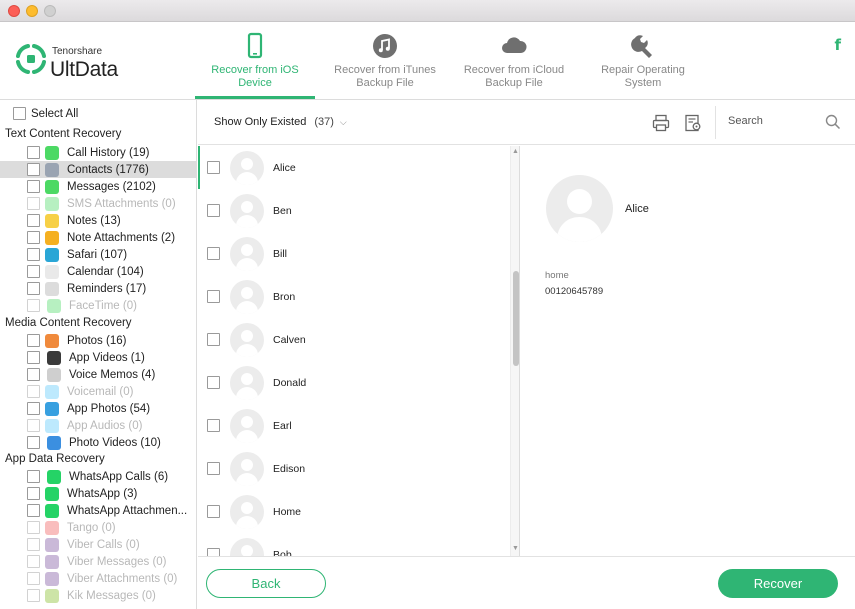 The height and width of the screenshot is (609, 855). What do you see at coordinates (98, 271) in the screenshot?
I see `sidebar-item: Calendar (104)` at bounding box center [98, 271].